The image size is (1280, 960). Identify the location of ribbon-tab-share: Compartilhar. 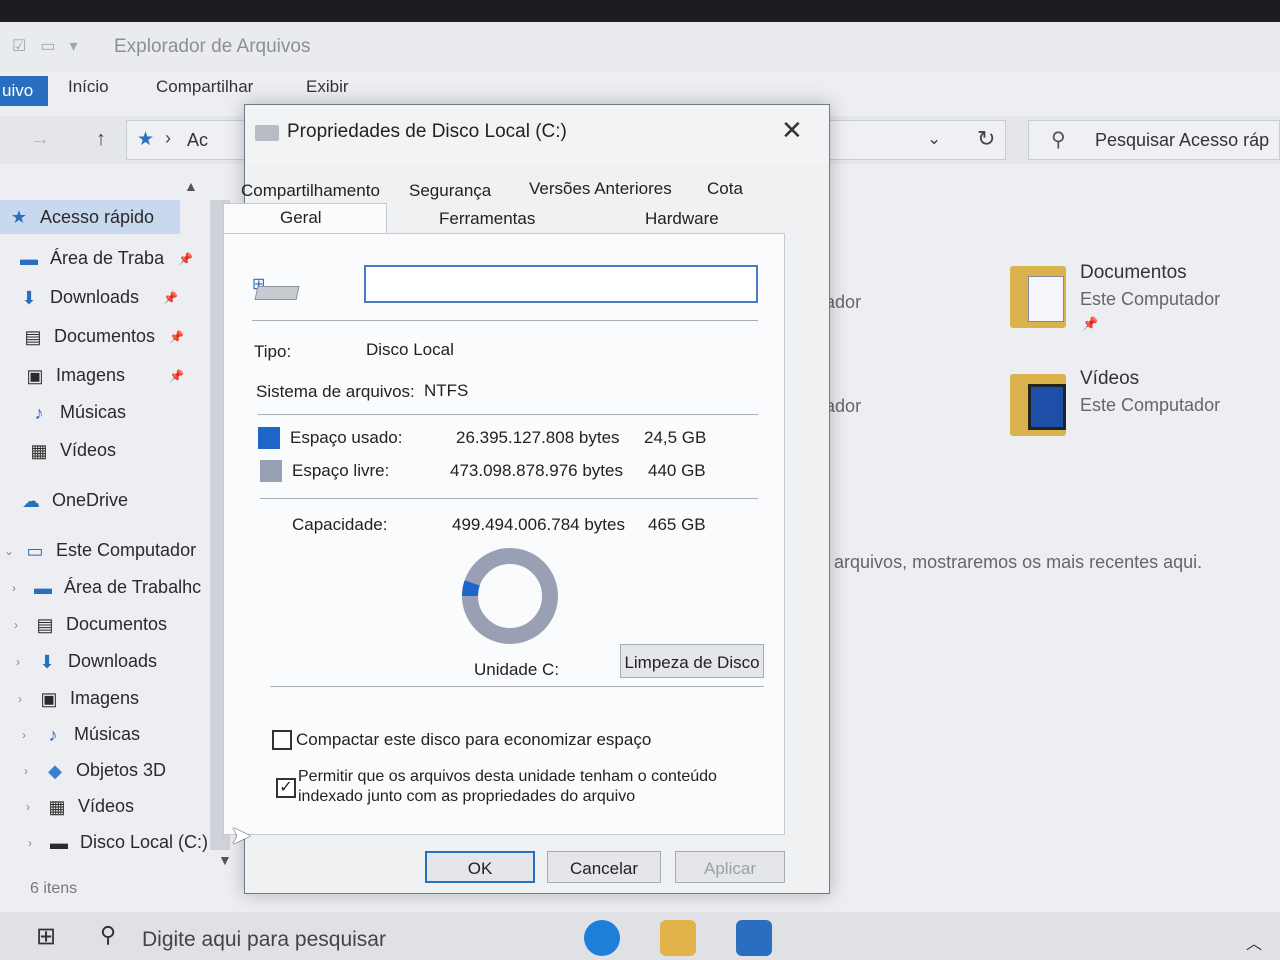
(204, 87).